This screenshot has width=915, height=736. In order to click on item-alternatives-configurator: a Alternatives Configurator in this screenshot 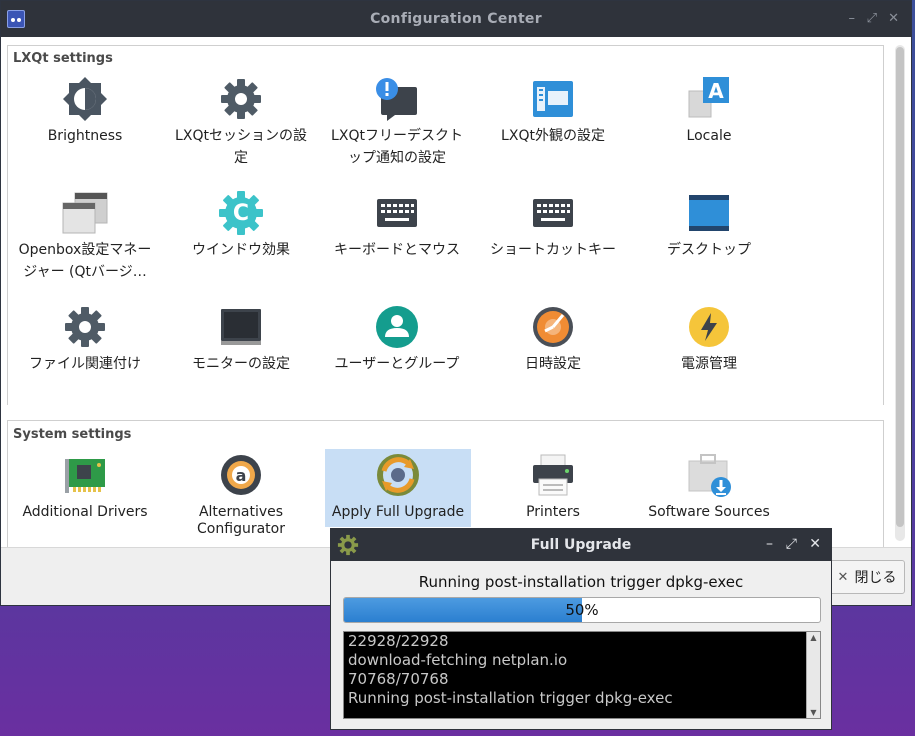, I will do `click(241, 494)`.